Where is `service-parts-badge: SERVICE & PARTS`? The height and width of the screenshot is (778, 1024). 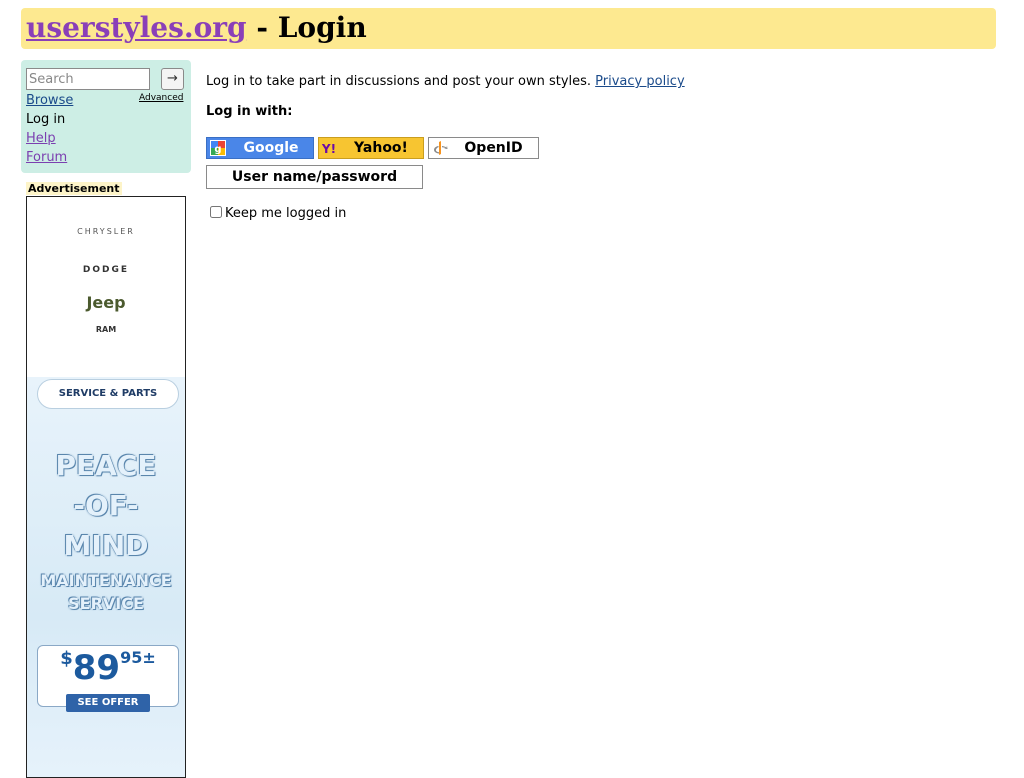
service-parts-badge: SERVICE & PARTS is located at coordinates (108, 394).